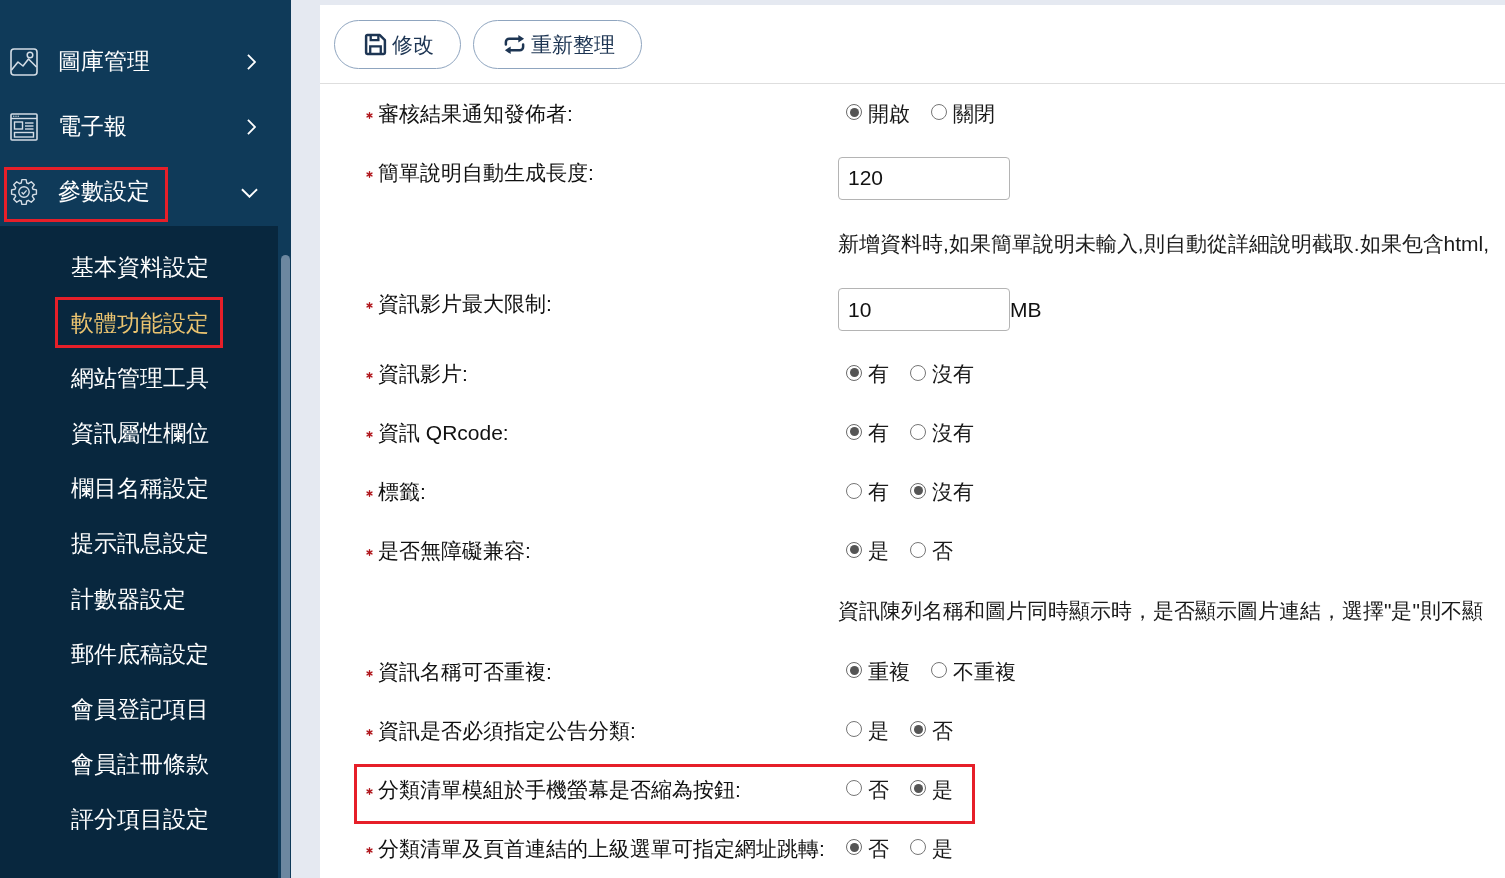 This screenshot has height=878, width=1505. I want to click on option-label: 重複, so click(889, 671).